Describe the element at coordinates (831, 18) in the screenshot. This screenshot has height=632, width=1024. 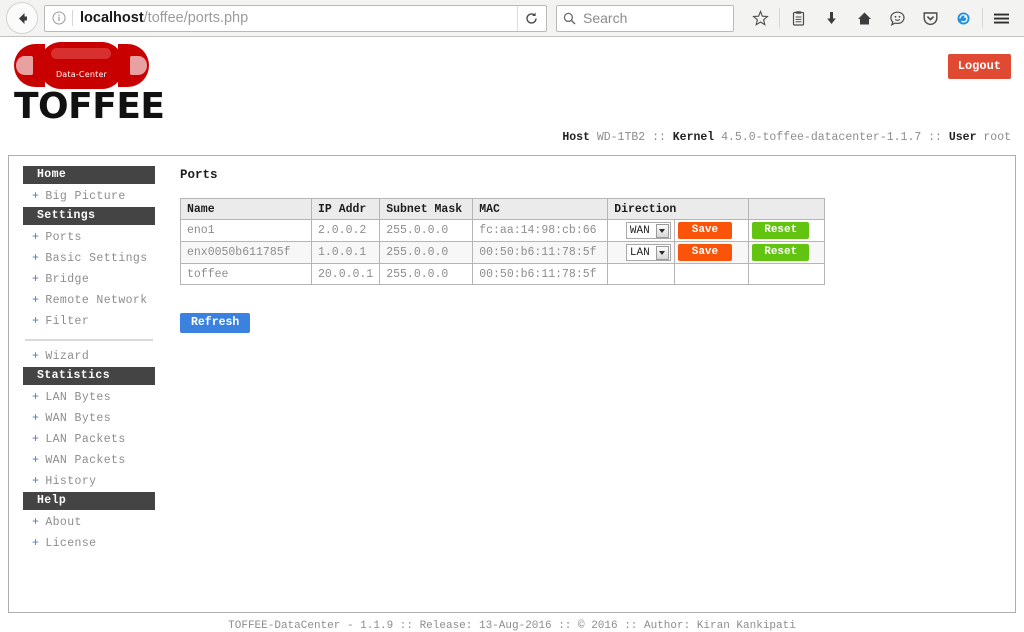
I see `downloads-icon` at that location.